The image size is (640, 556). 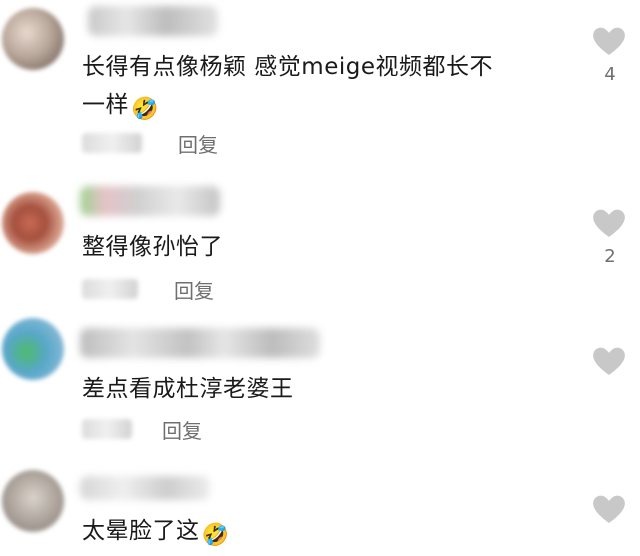 I want to click on like-count: 4, so click(x=610, y=74).